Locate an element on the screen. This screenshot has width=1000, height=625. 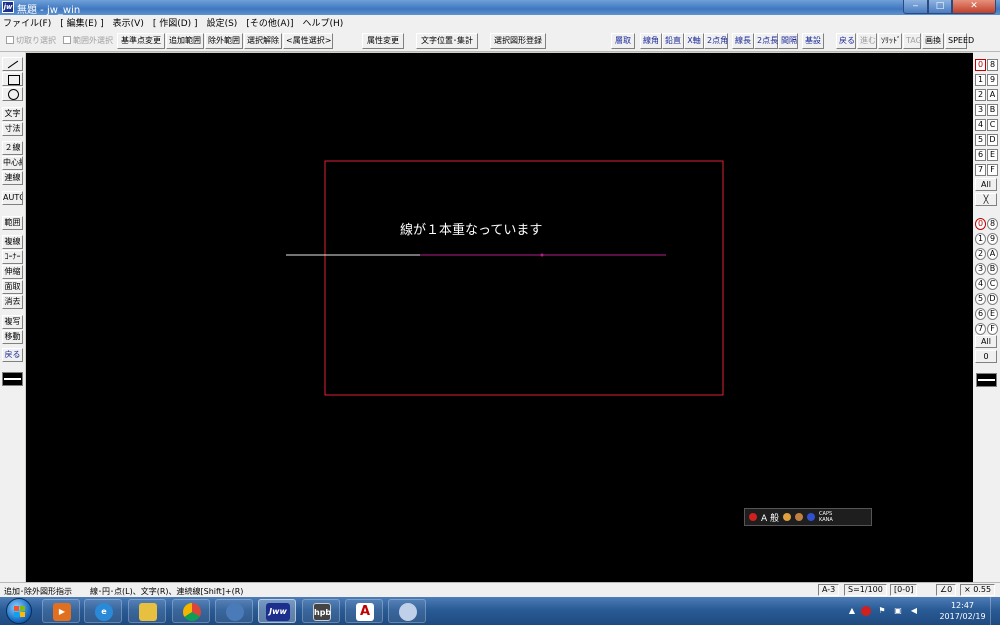
circle-tool-icon is located at coordinates (12, 94).